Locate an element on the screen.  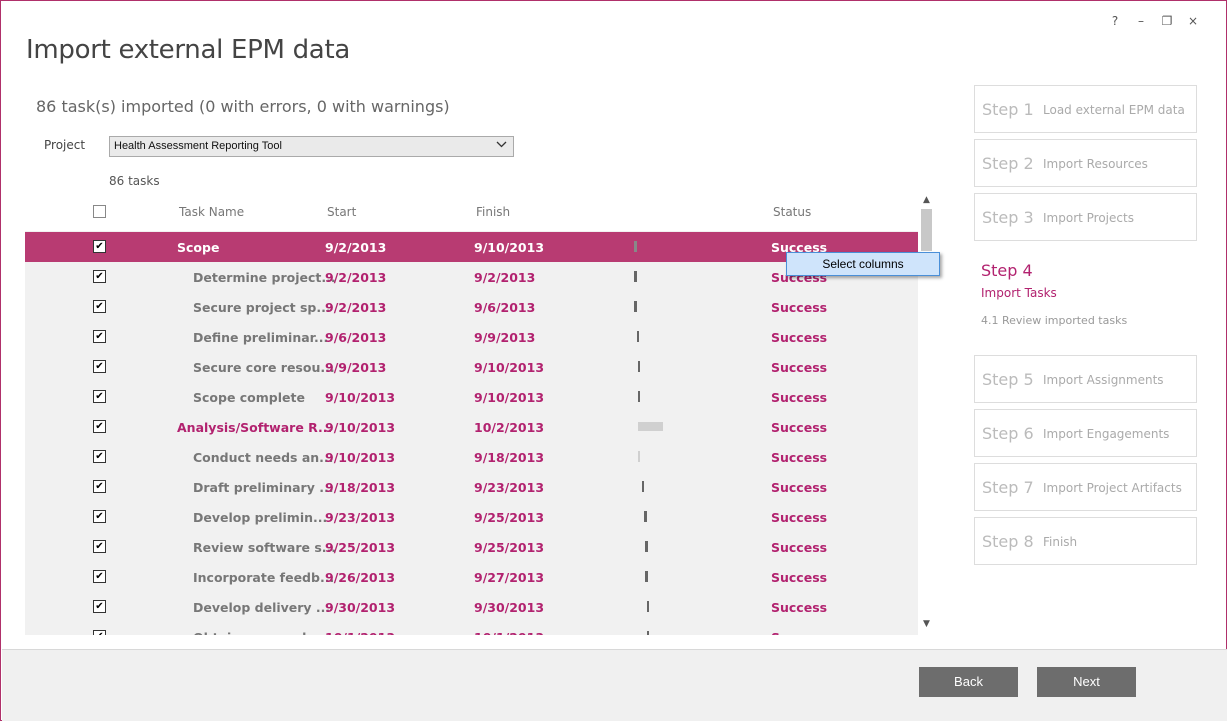
step-label: Load external EPM data is located at coordinates (1114, 110).